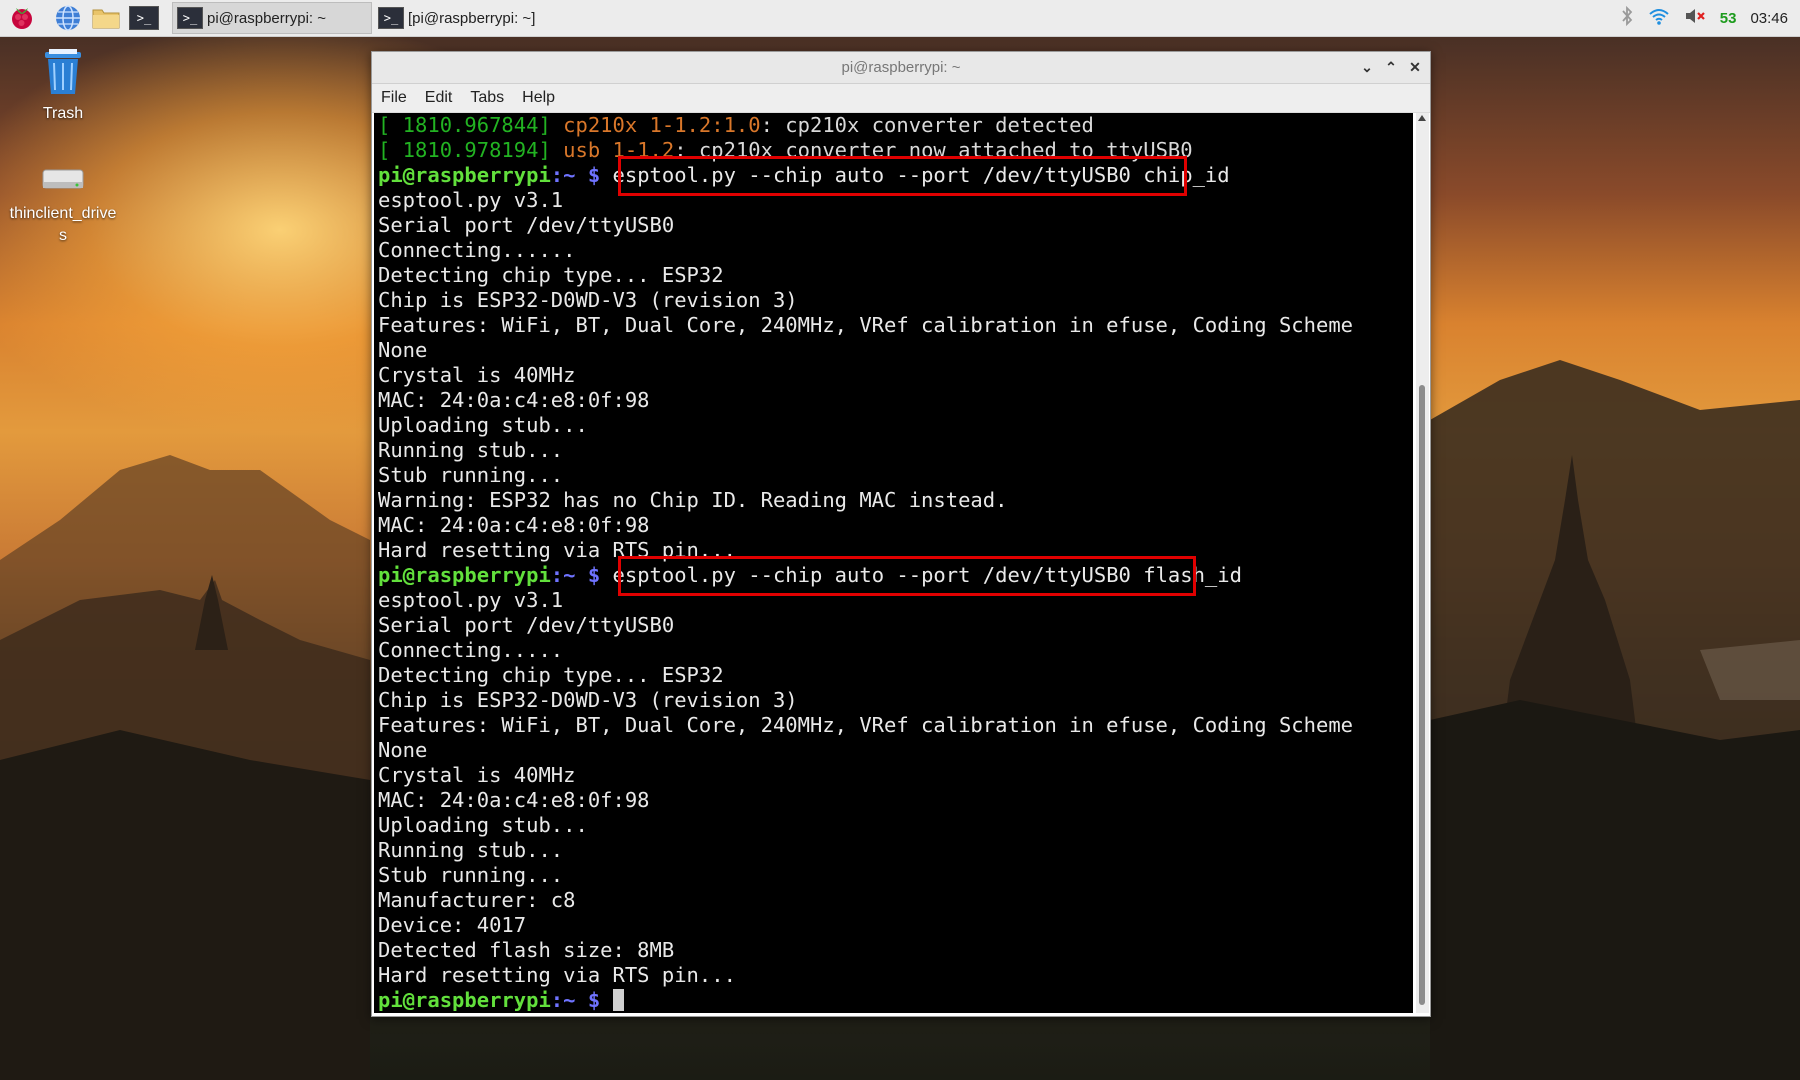 The image size is (1800, 1080). I want to click on kernel-device: cp210x 1-1.2:1.0, so click(662, 125).